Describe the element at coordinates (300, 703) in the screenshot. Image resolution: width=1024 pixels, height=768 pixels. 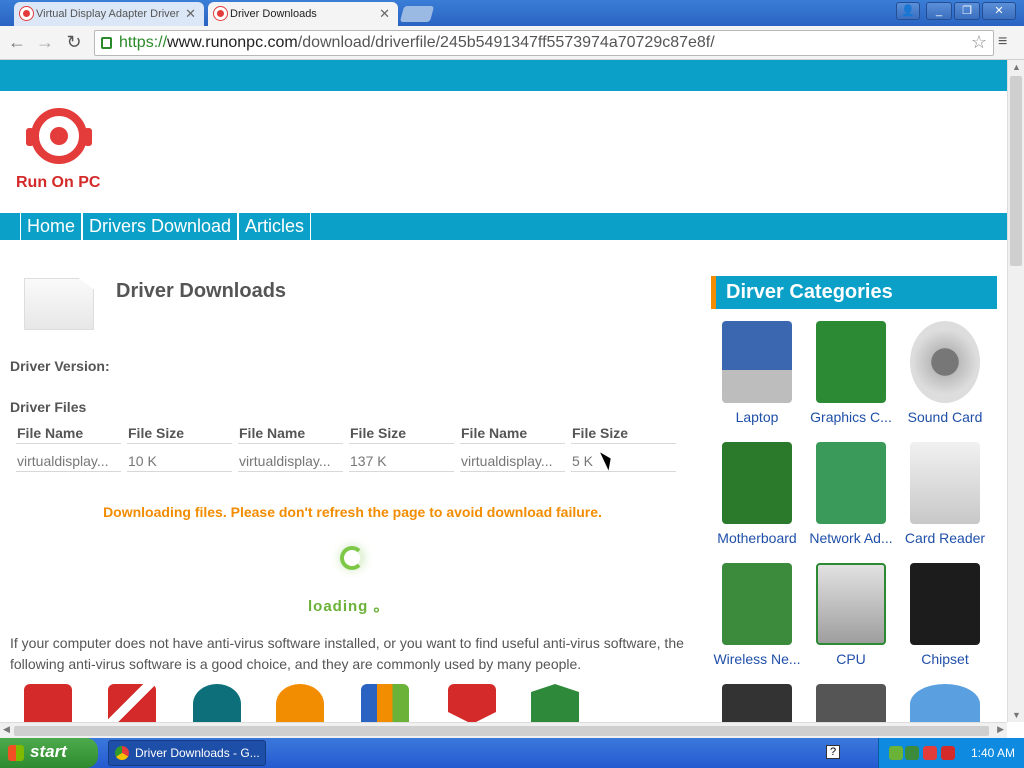
I see `avast-logo-icon` at that location.